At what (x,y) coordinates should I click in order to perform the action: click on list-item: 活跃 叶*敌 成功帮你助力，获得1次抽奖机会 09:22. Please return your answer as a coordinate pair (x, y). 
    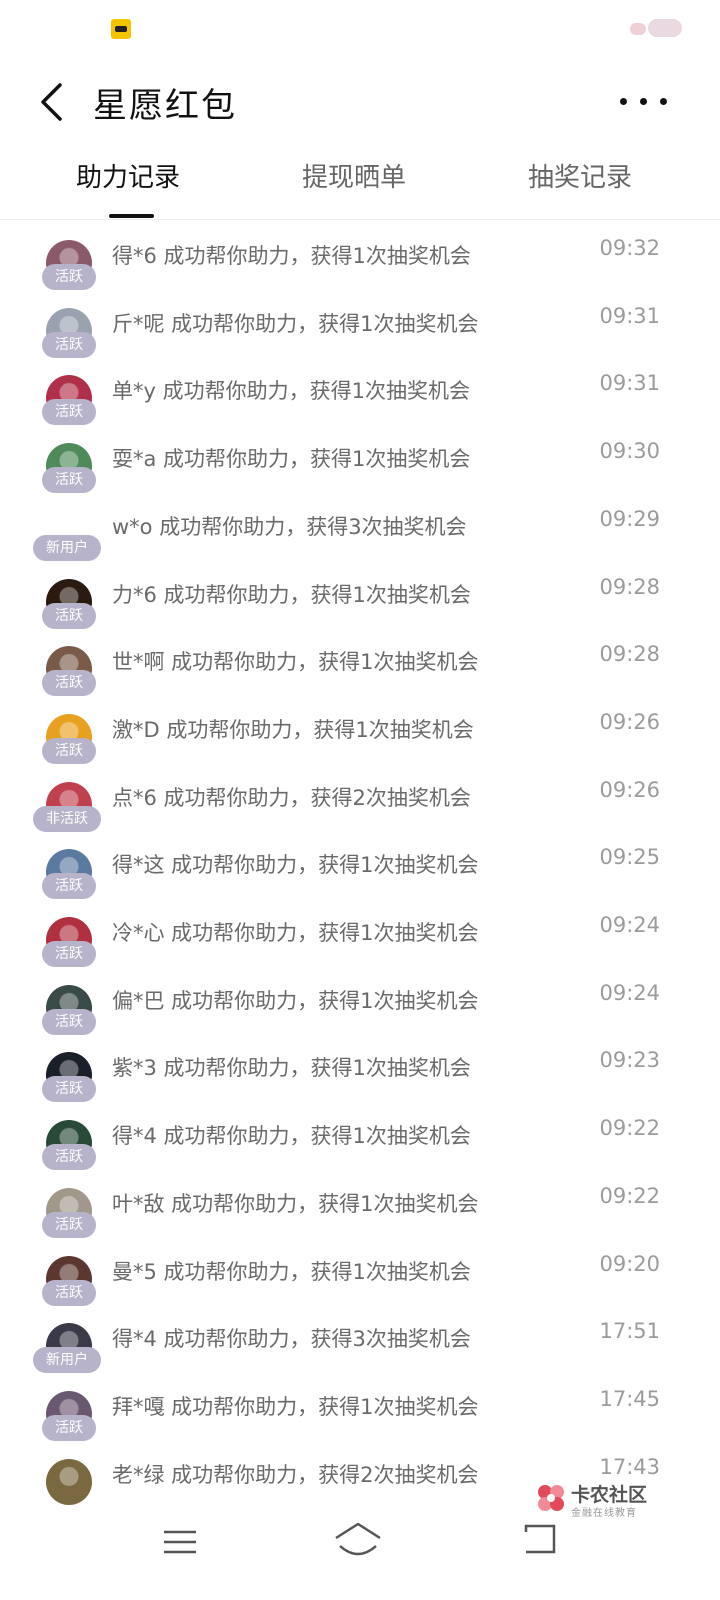
    Looking at the image, I should click on (360, 1212).